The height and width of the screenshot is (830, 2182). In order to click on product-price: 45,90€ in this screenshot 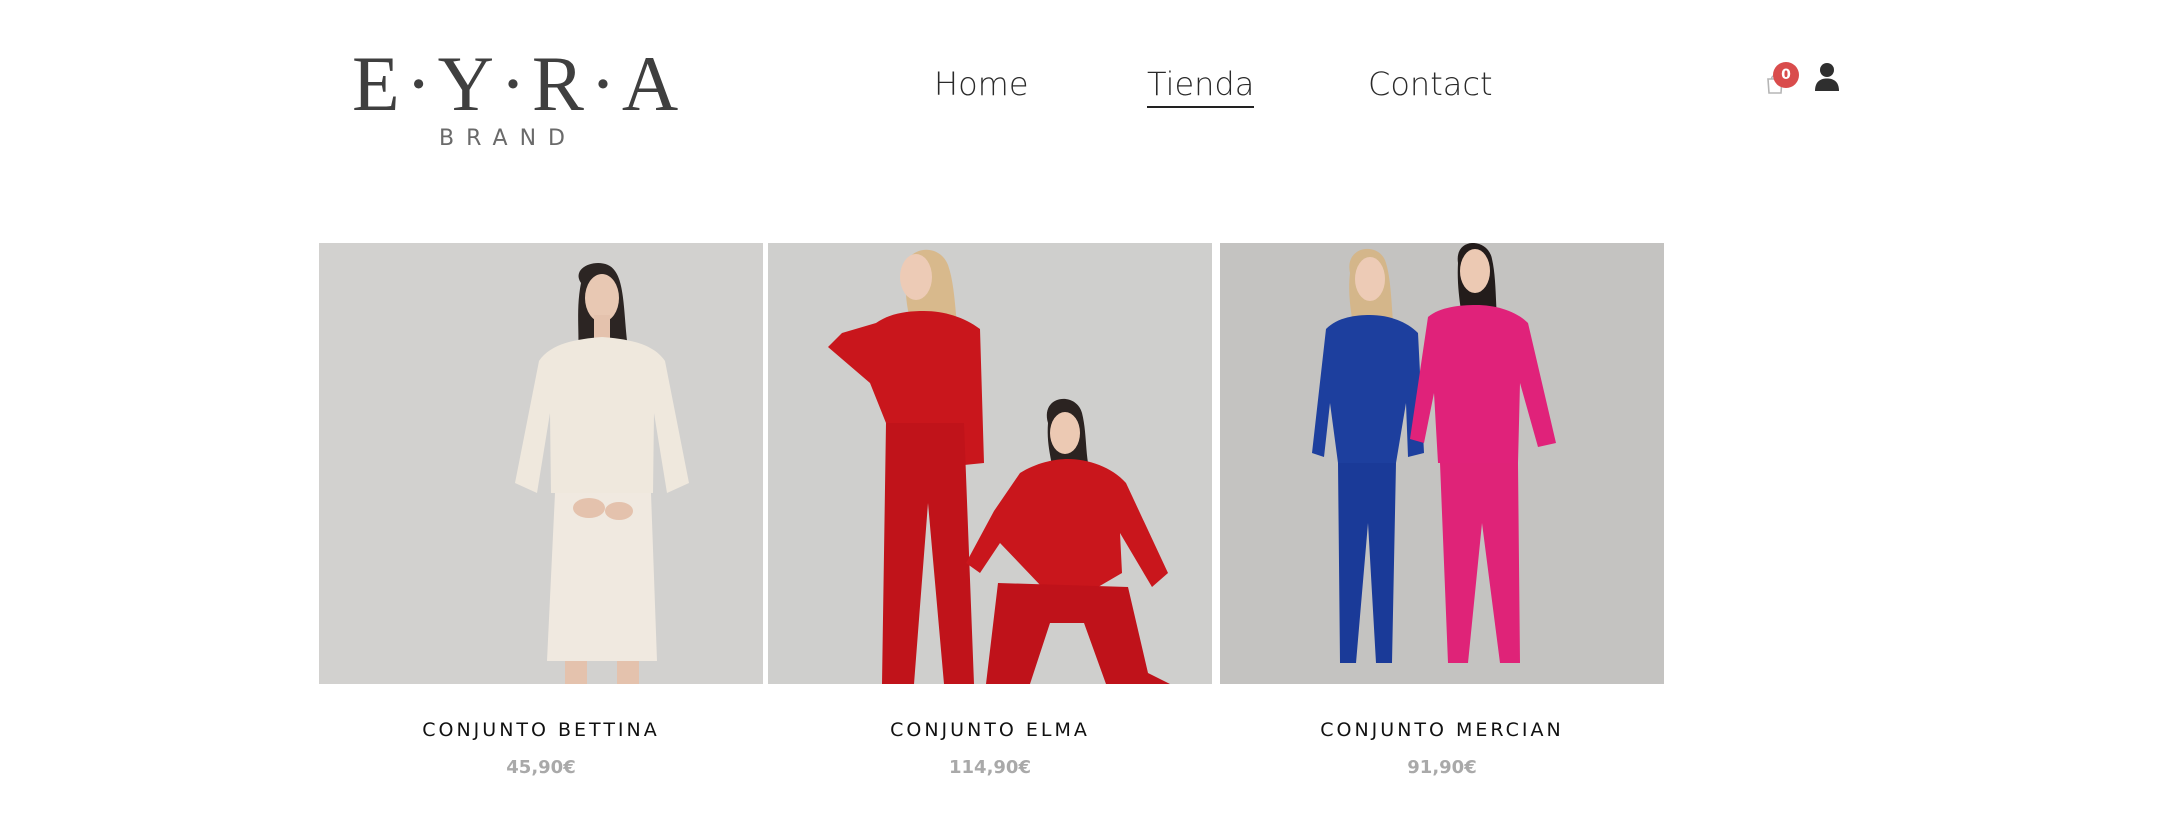, I will do `click(541, 767)`.